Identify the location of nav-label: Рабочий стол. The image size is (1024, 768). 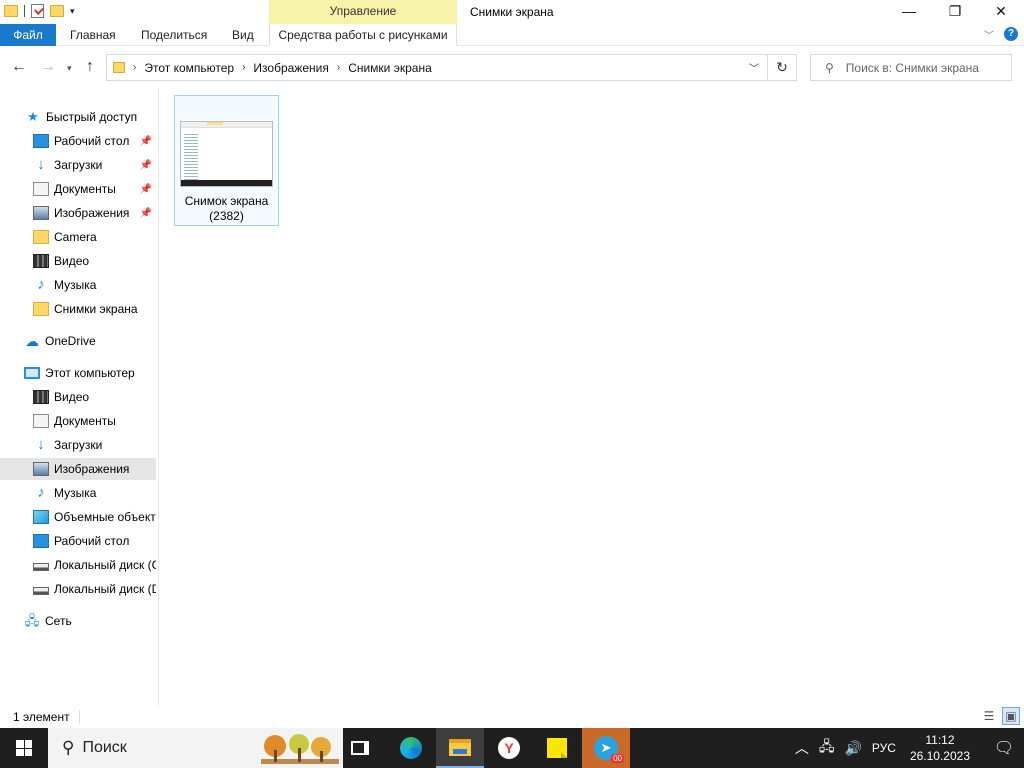
(92, 541).